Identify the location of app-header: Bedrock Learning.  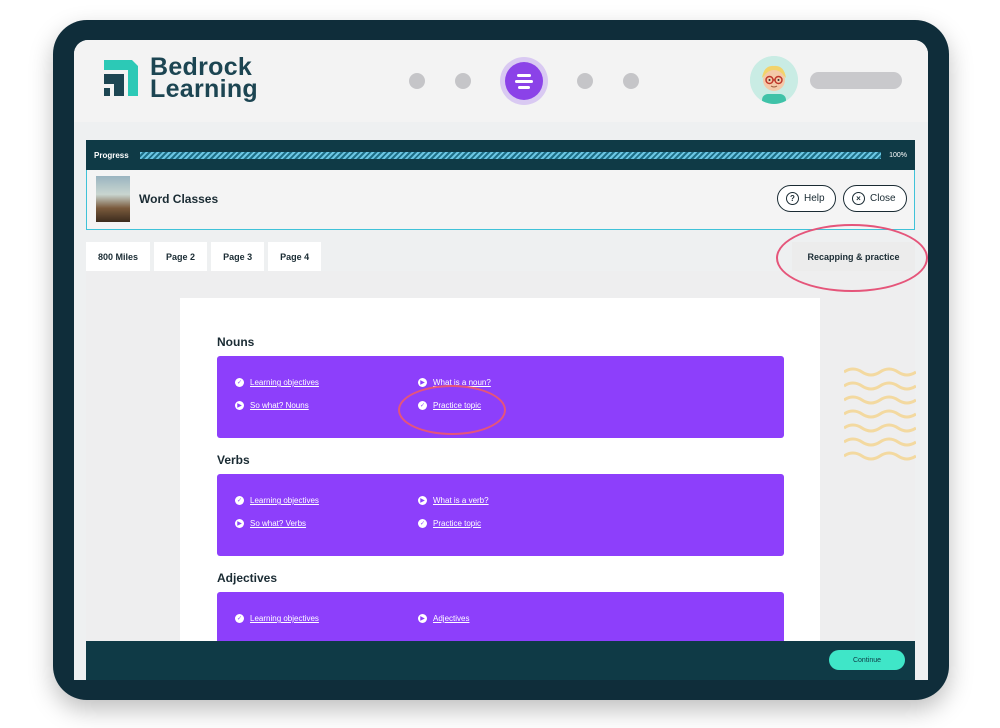
(501, 81).